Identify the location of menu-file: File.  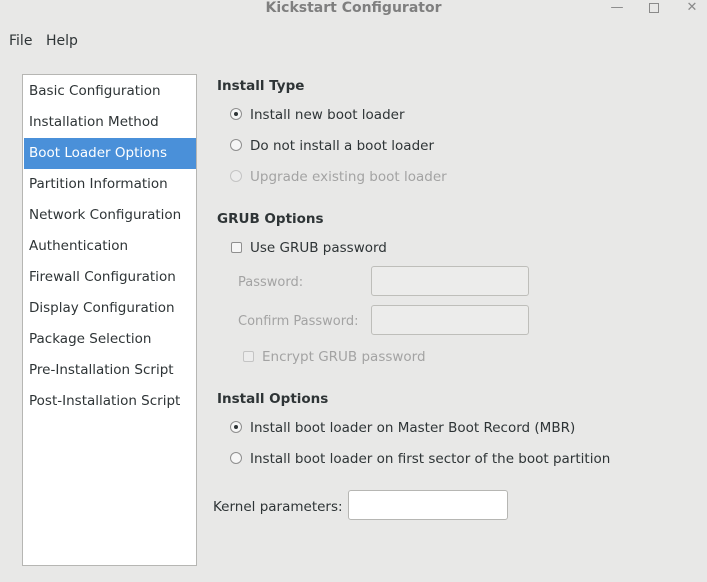
(20, 41).